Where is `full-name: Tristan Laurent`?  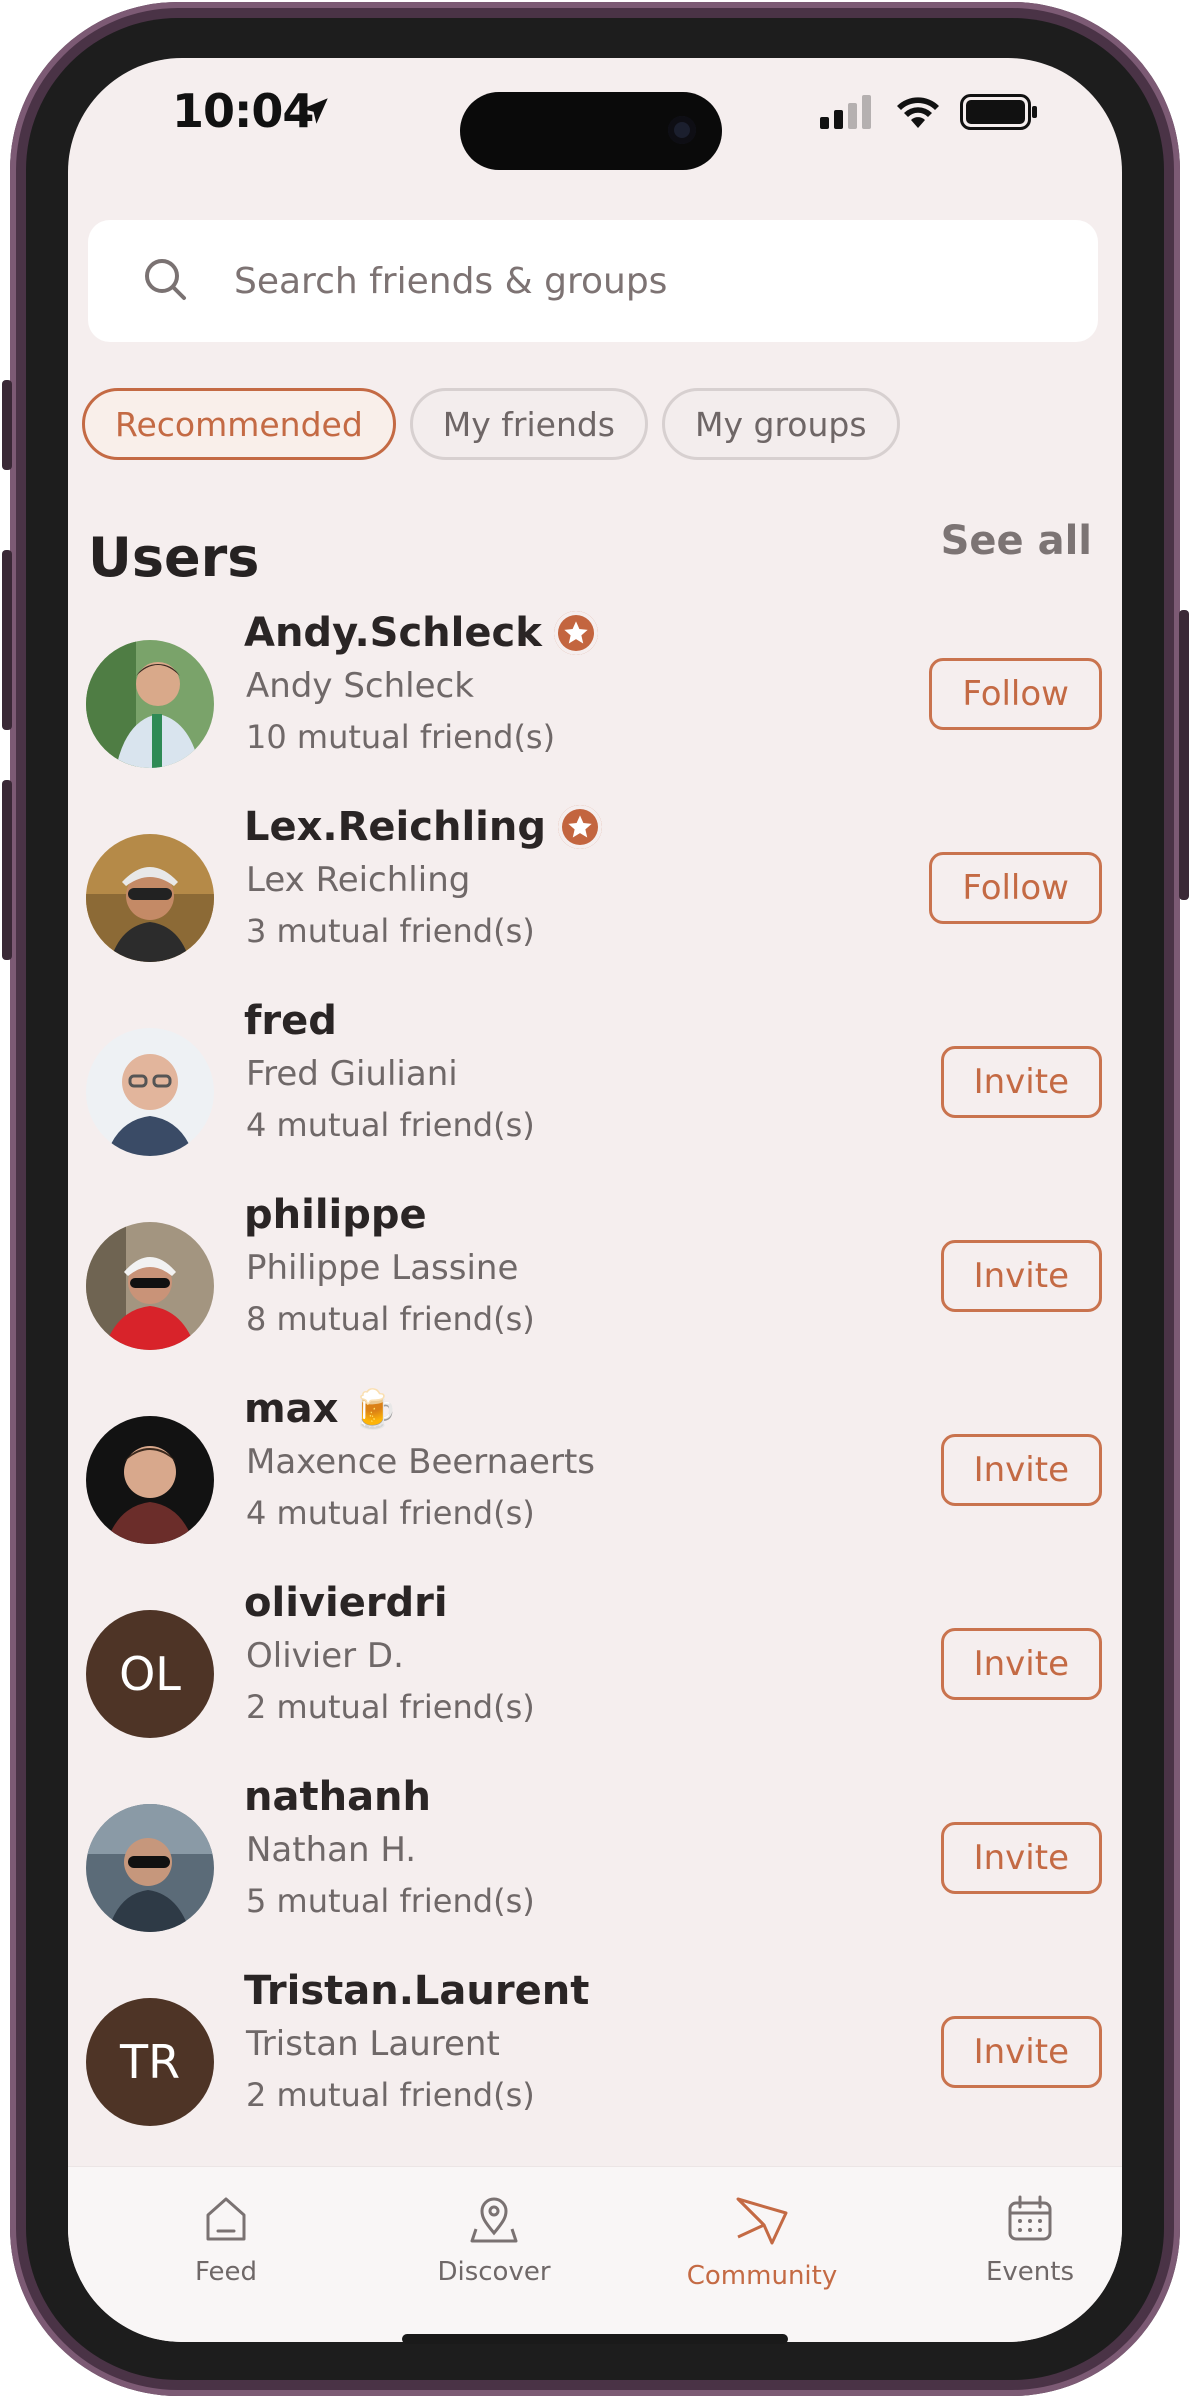 full-name: Tristan Laurent is located at coordinates (373, 2044).